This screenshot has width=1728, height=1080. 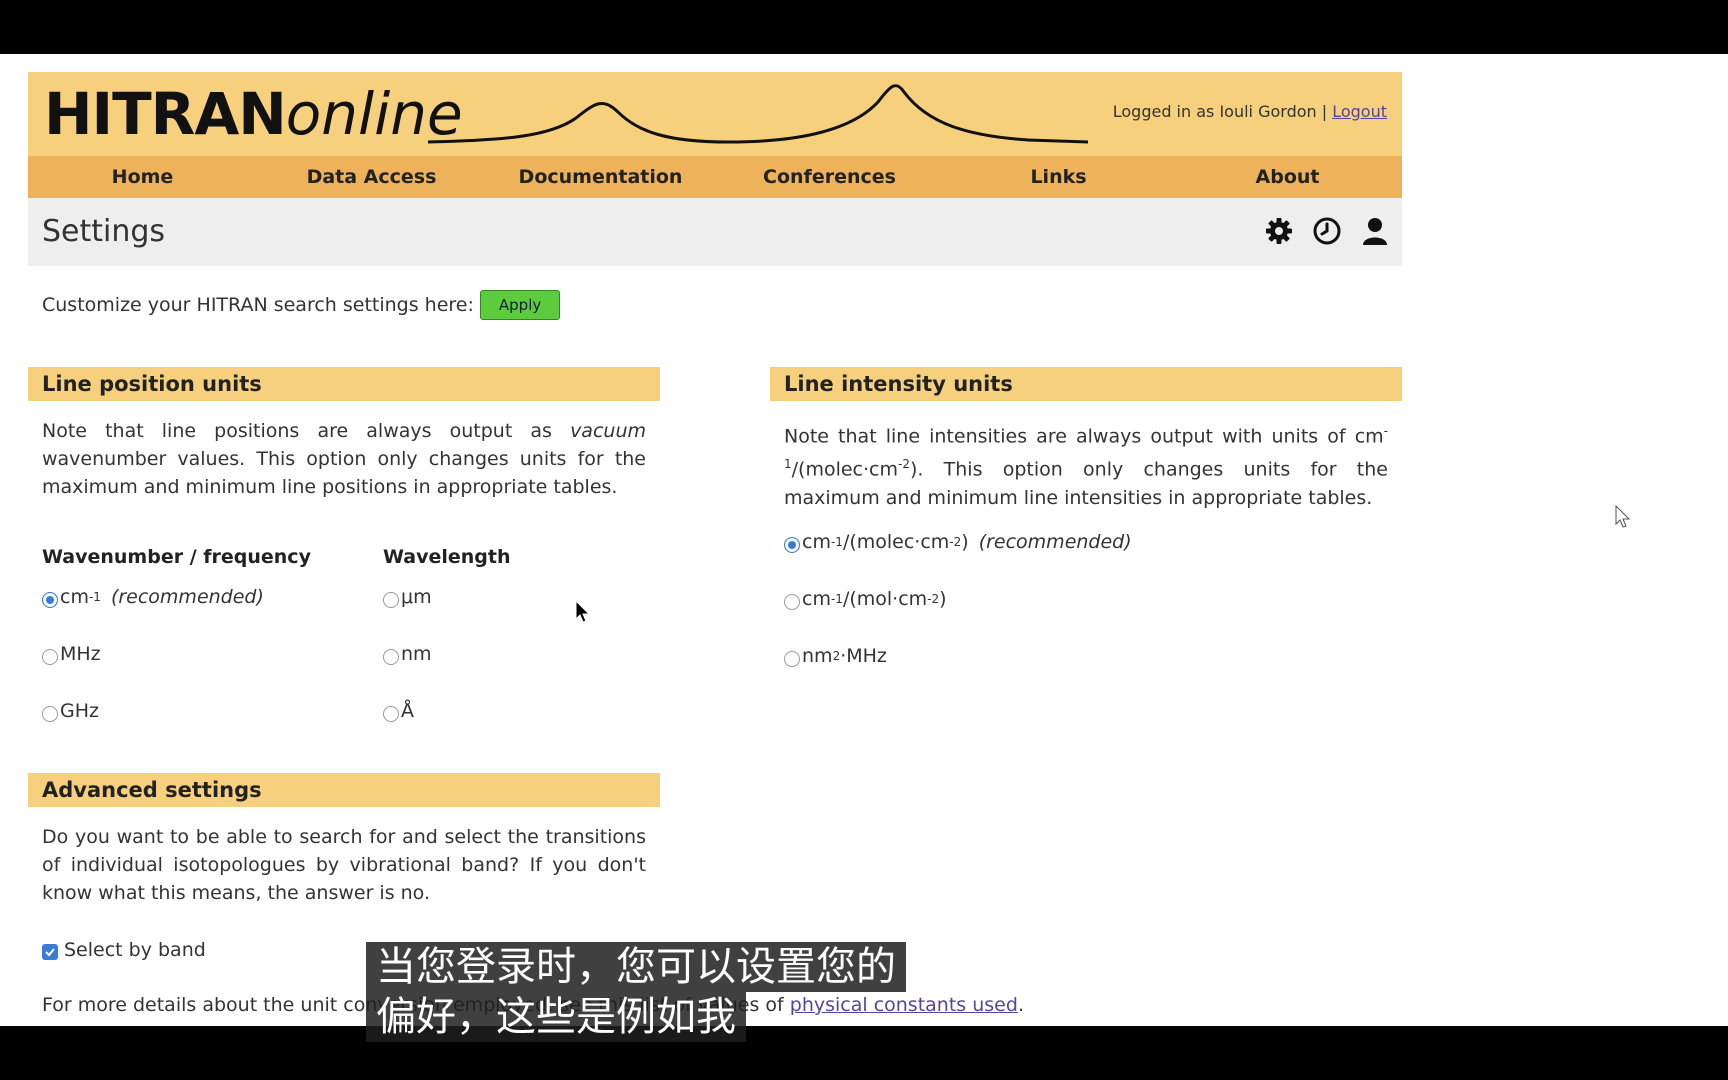 I want to click on advanced-heading: Advanced settings, so click(x=344, y=790).